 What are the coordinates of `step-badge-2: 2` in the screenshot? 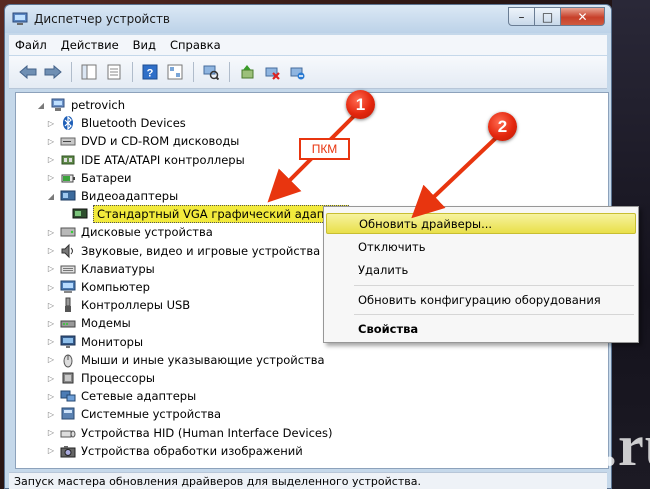 It's located at (502, 126).